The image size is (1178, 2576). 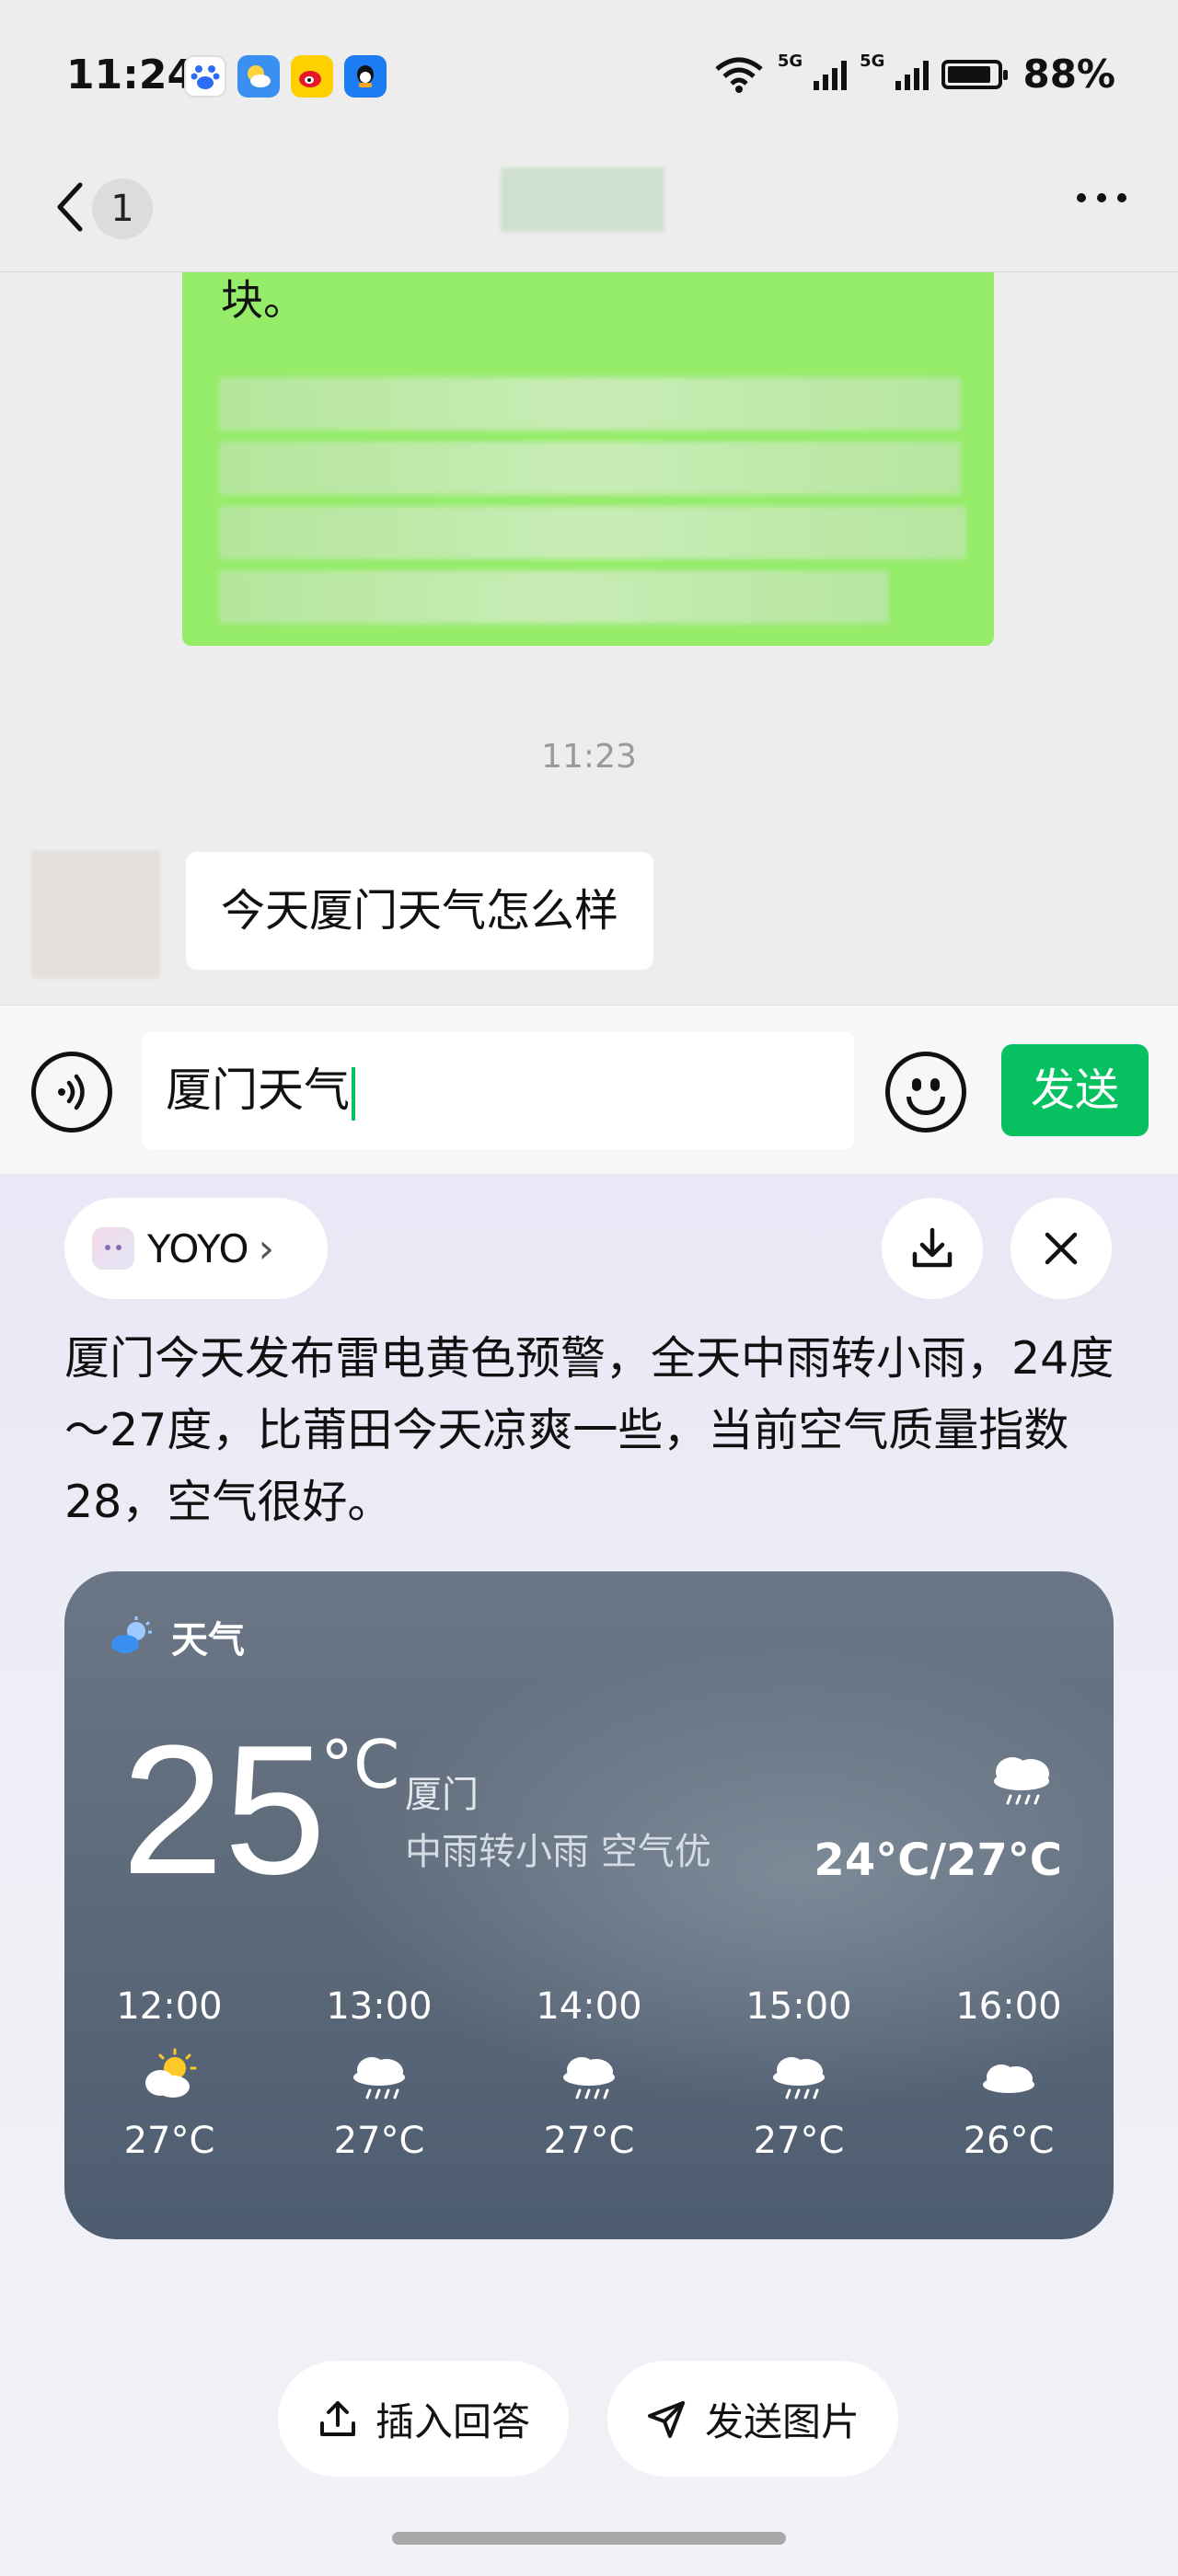 I want to click on outgoing-message-bubble: 块。, so click(x=588, y=459).